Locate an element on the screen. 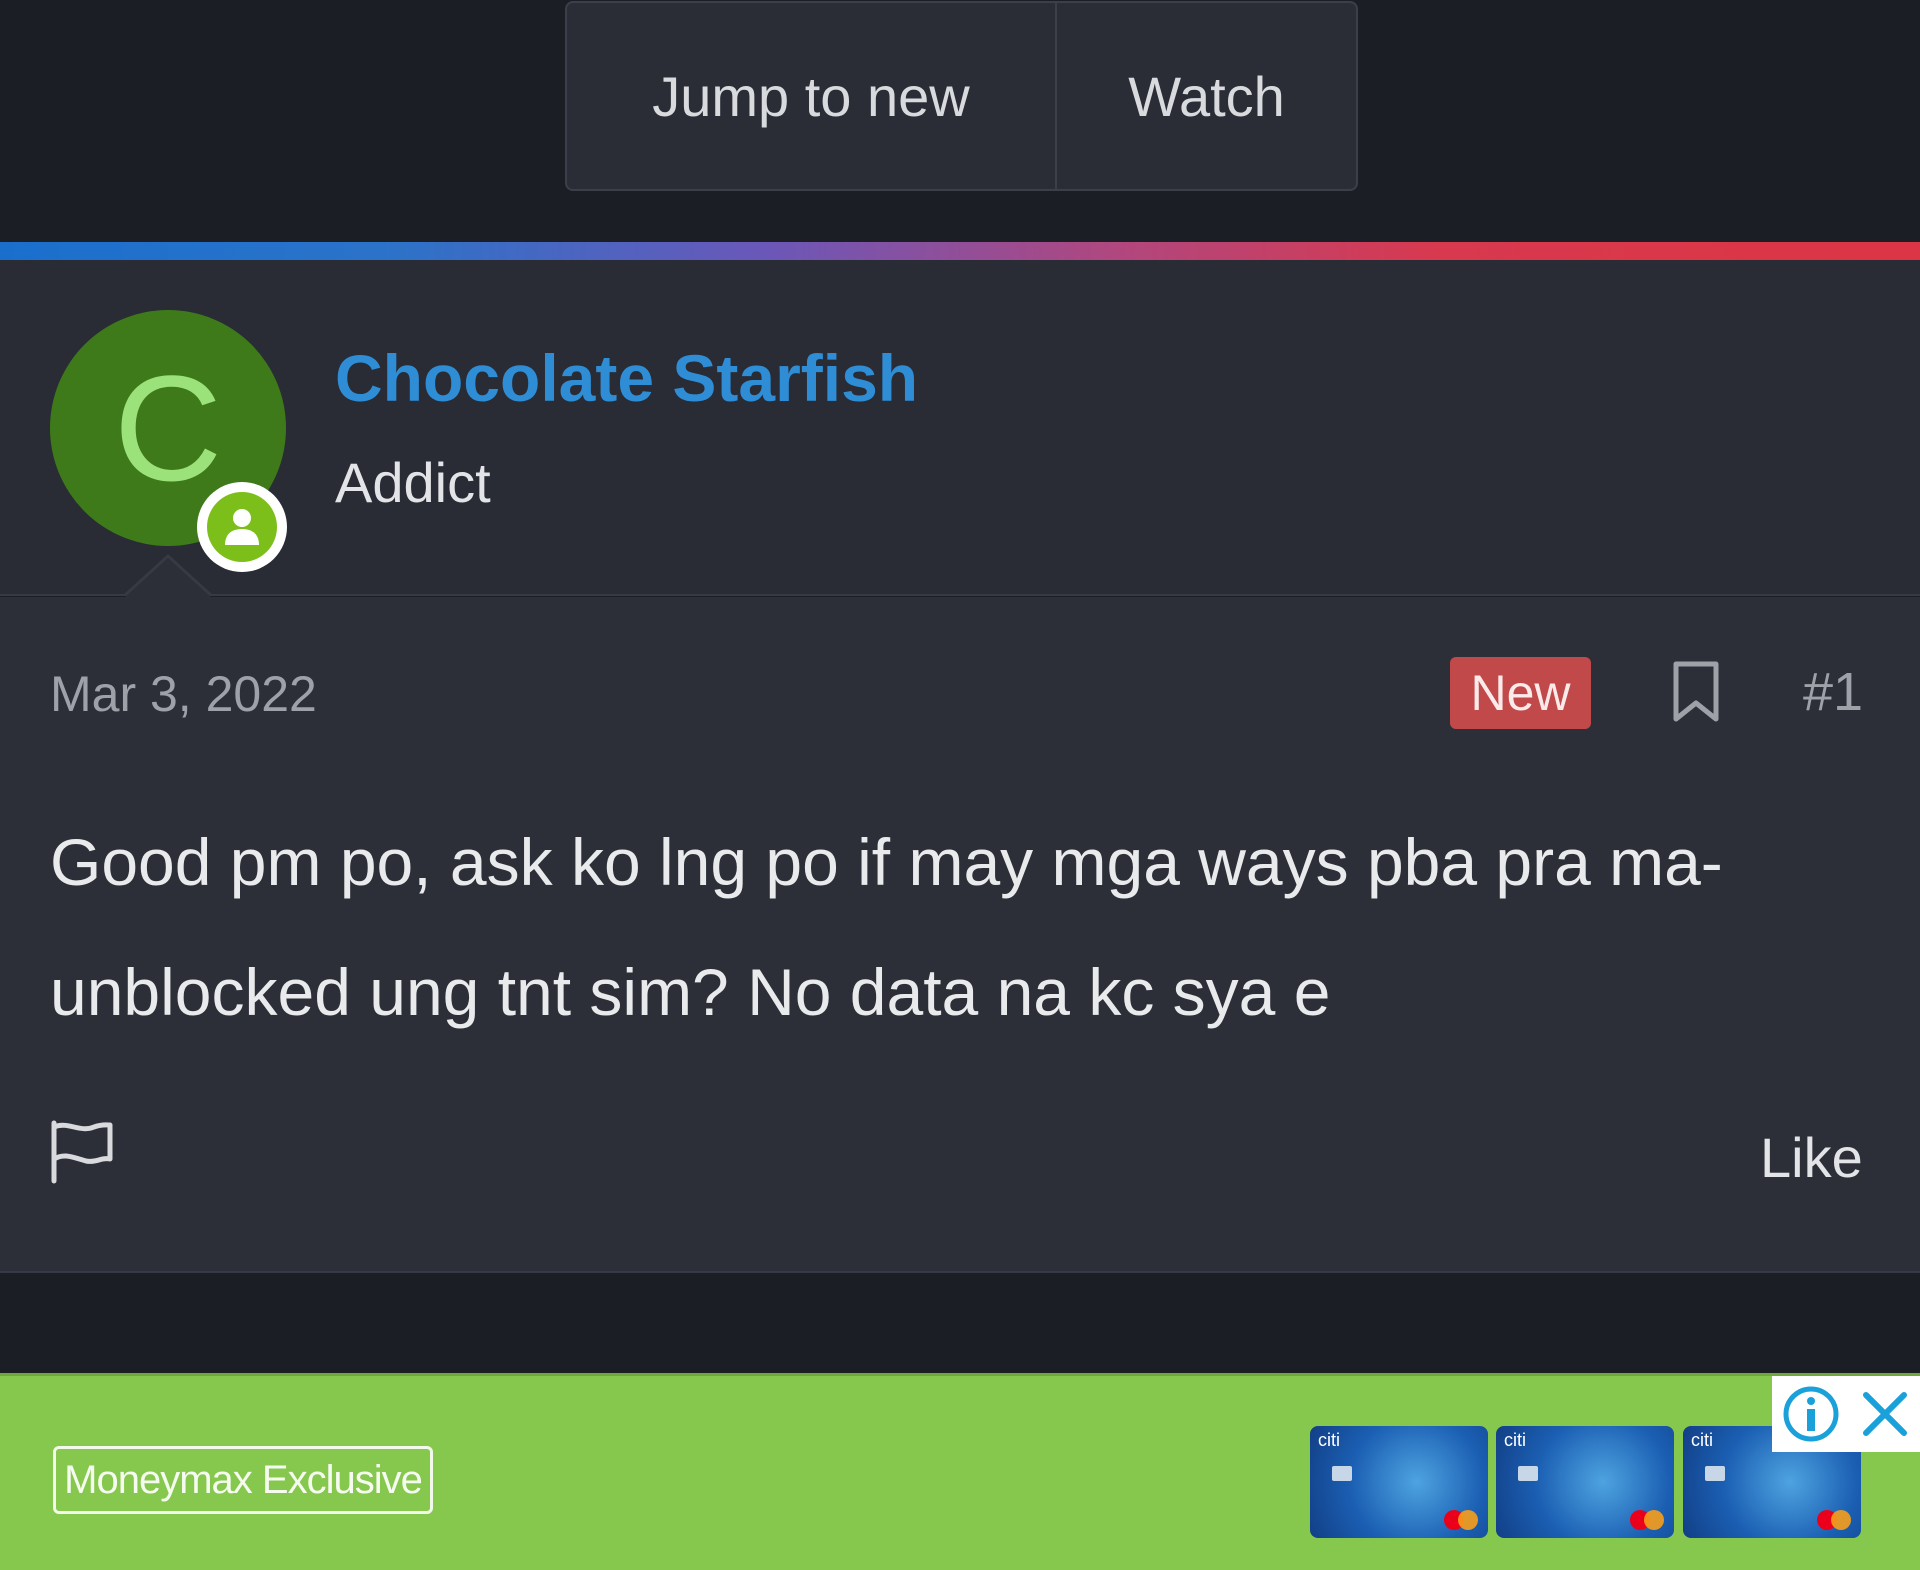  post-date: Mar 3, 2022 is located at coordinates (183, 694).